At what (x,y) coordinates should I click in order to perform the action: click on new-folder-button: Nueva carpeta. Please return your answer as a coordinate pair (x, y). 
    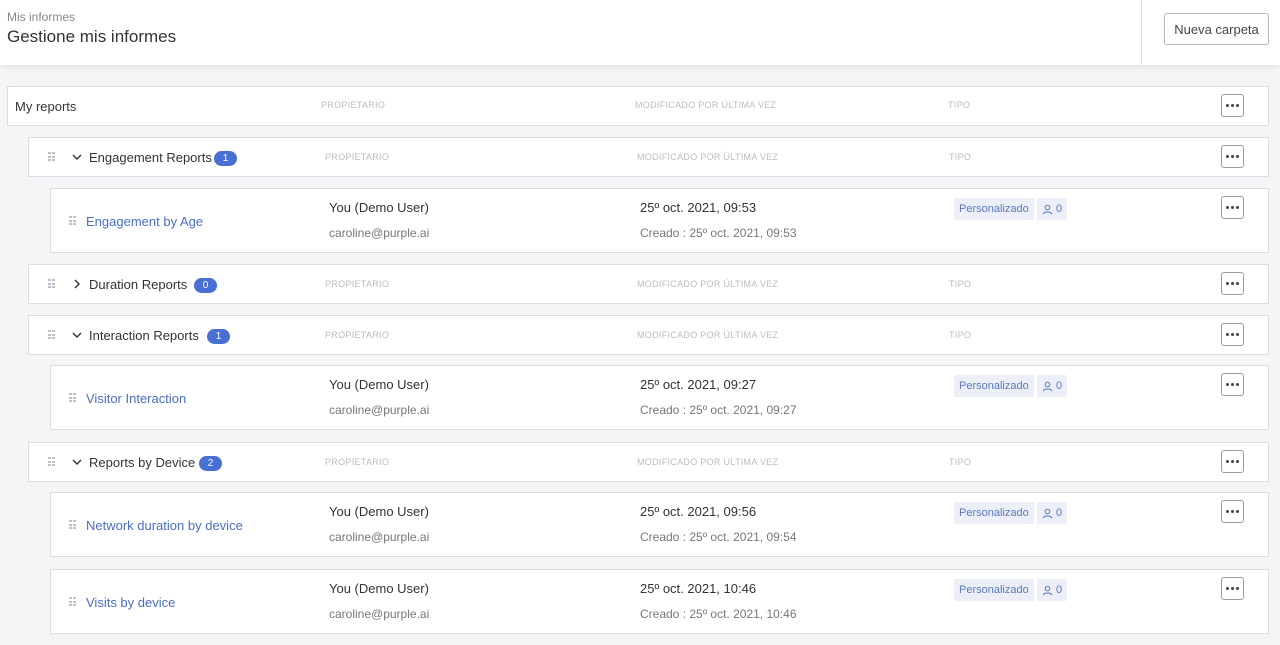
    Looking at the image, I should click on (1216, 29).